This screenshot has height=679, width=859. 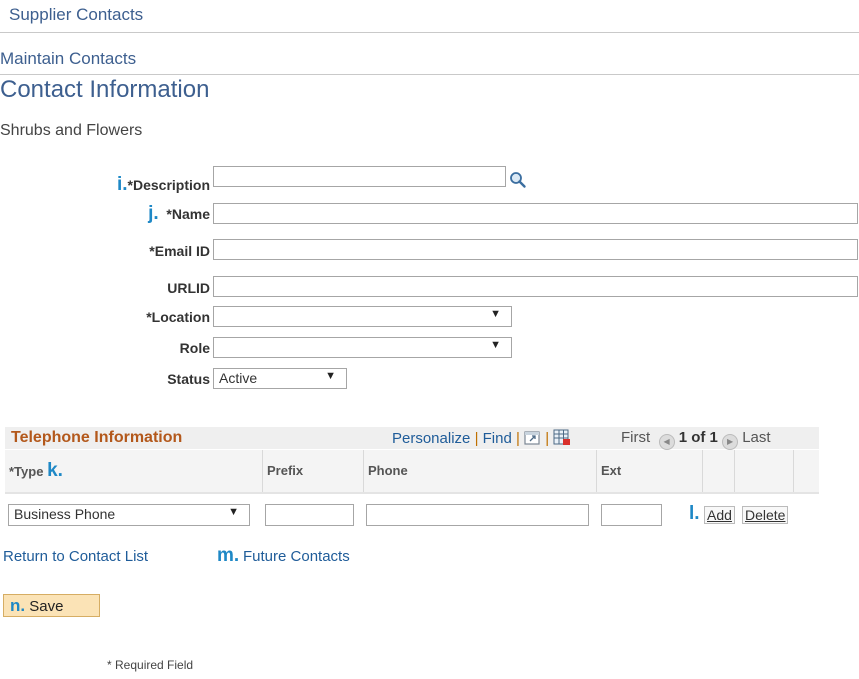 I want to click on marker-l: l., so click(x=694, y=513).